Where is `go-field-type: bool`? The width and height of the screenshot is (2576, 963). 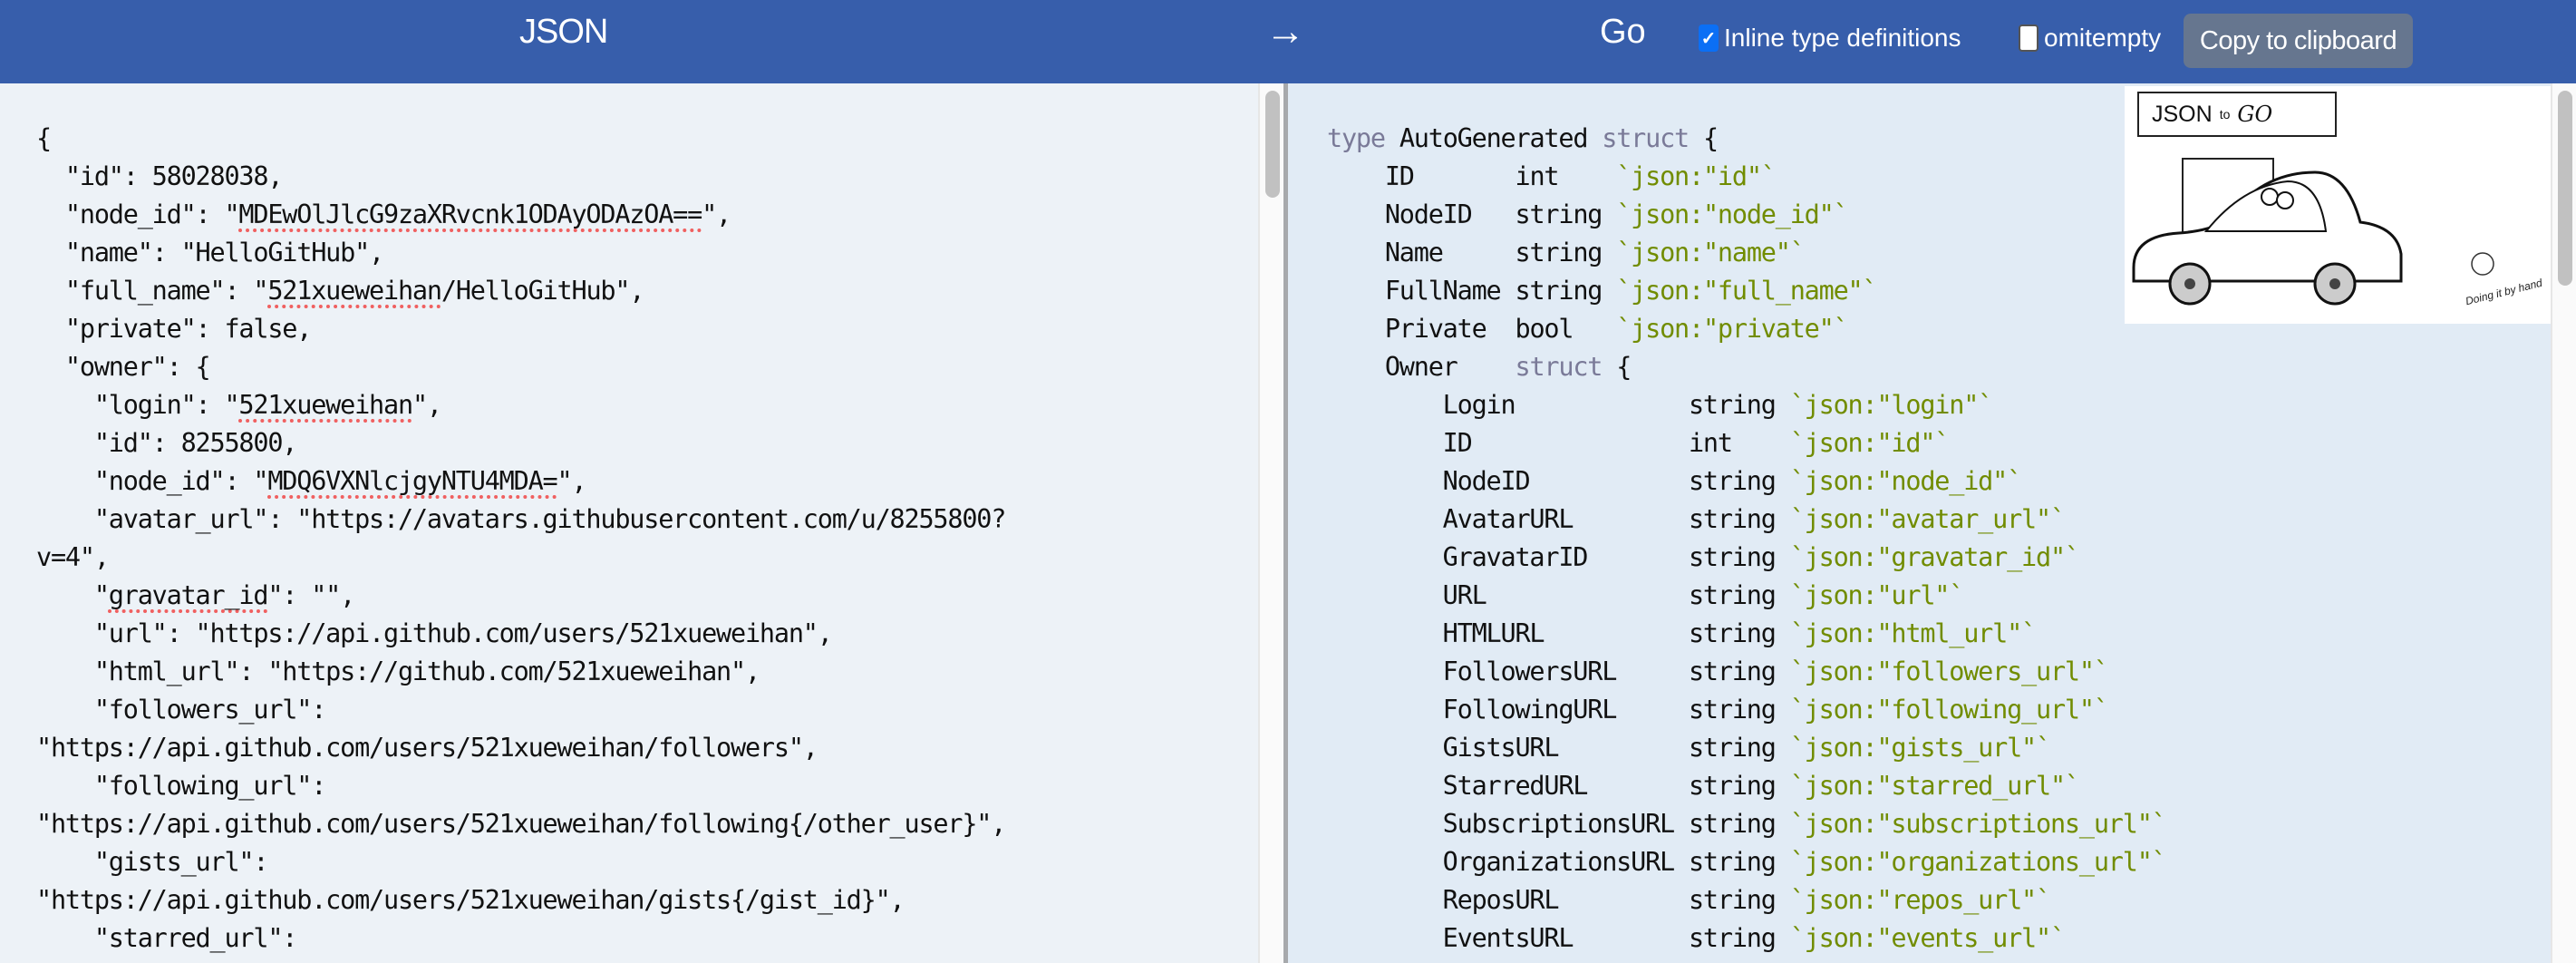
go-field-type: bool is located at coordinates (1566, 329).